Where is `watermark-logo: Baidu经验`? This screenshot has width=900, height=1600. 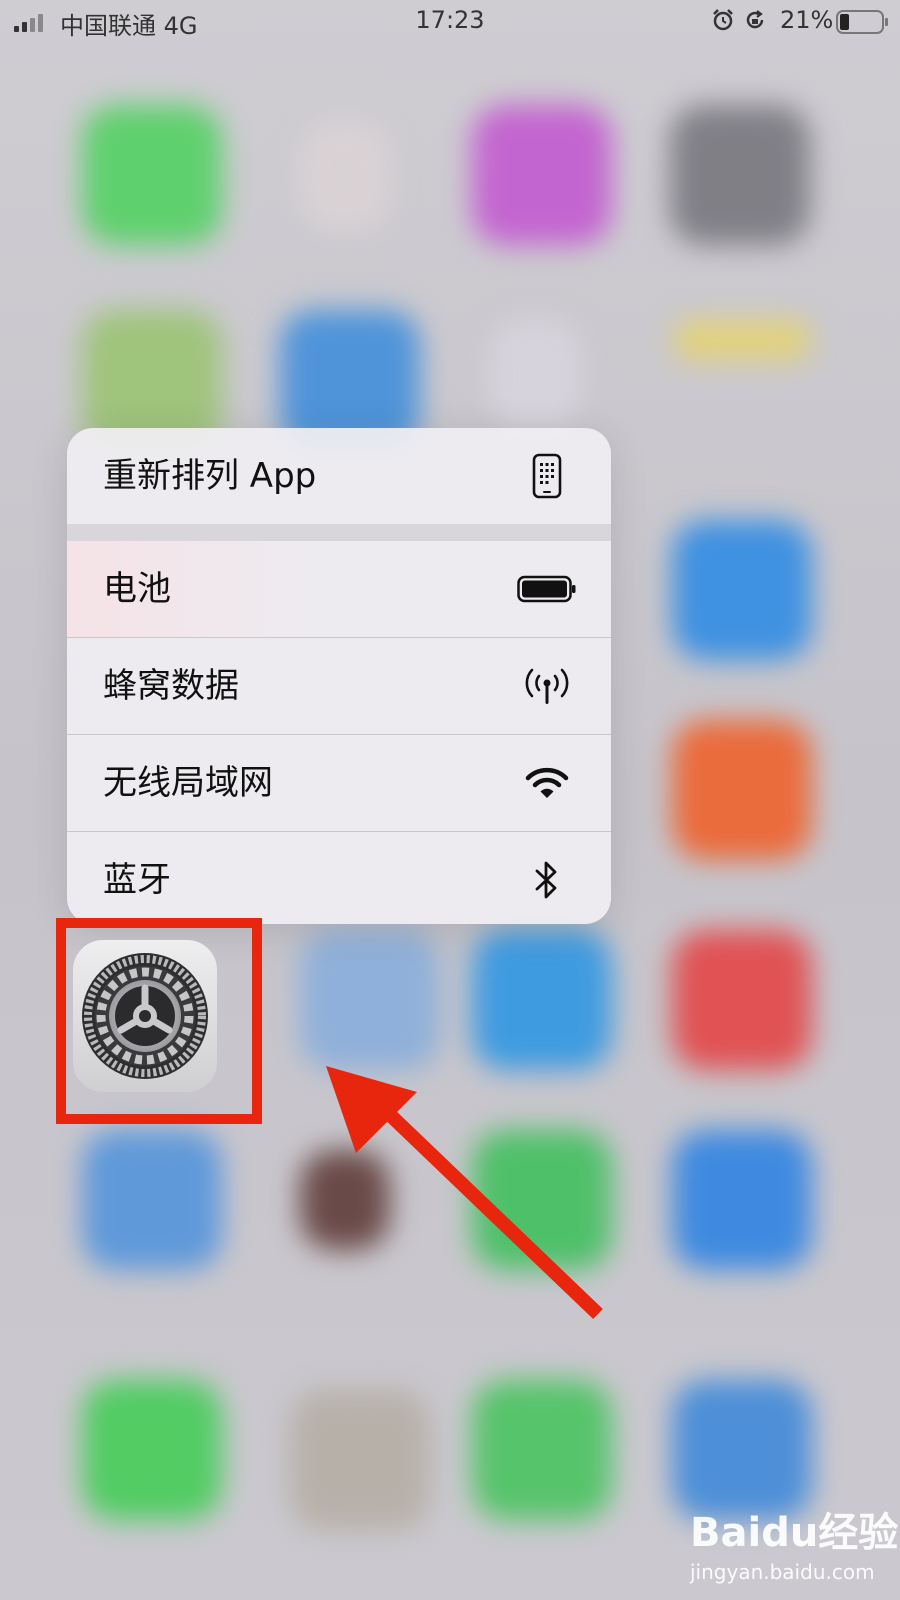
watermark-logo: Baidu经验 is located at coordinates (794, 1533).